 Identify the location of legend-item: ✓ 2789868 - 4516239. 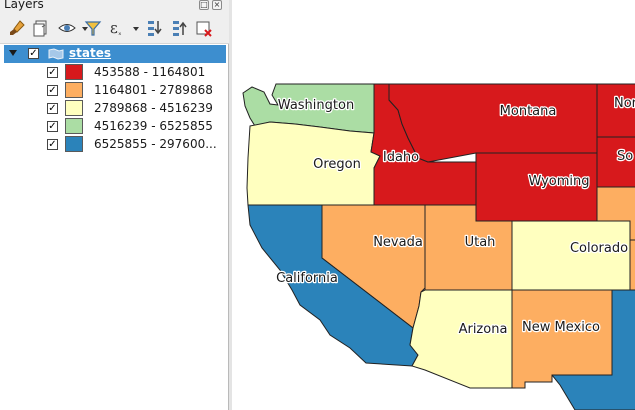
(113, 108).